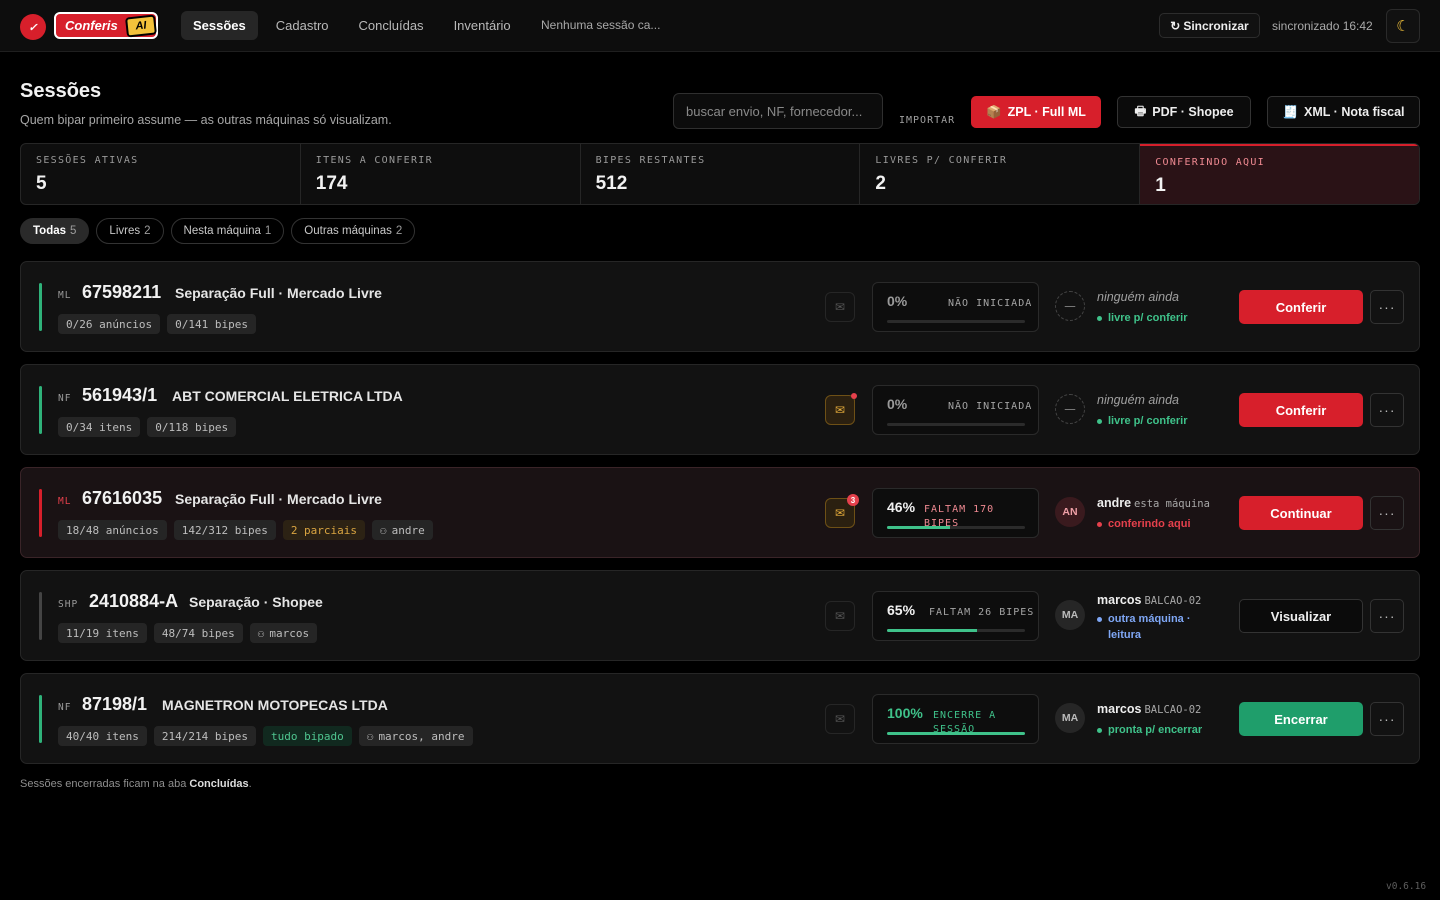 The height and width of the screenshot is (900, 1440). I want to click on session-description: Separação Full · Mercado Livre, so click(278, 293).